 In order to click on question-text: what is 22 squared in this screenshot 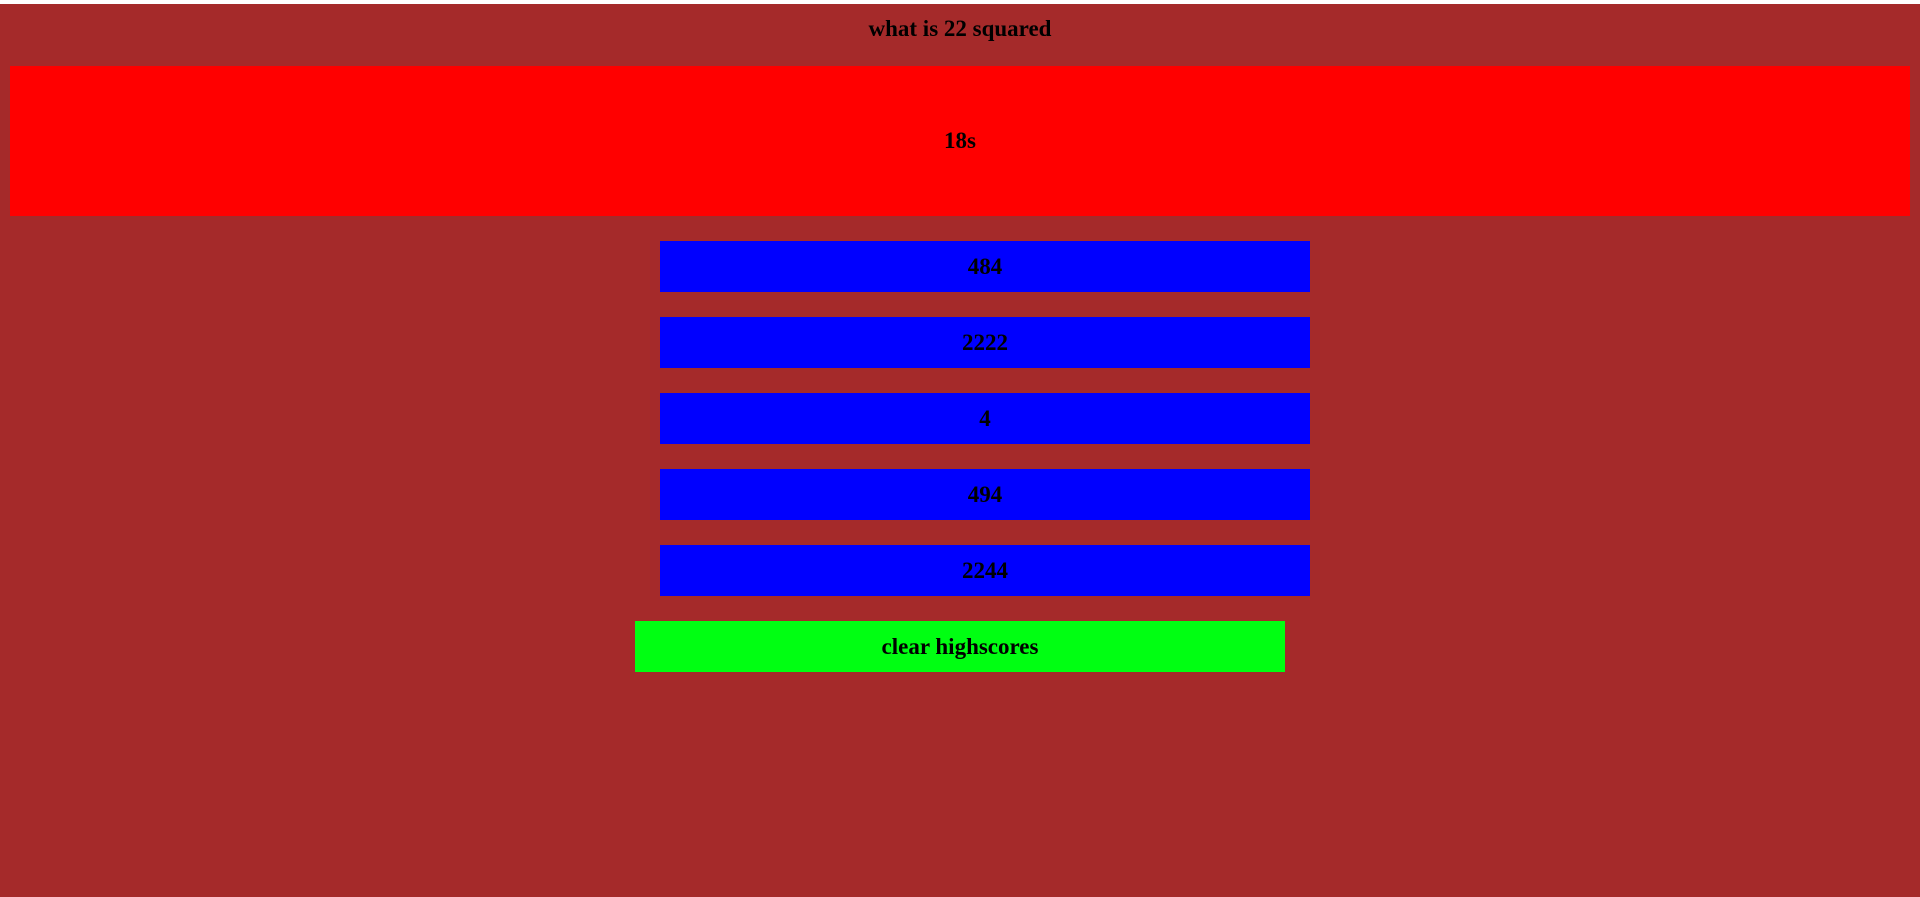, I will do `click(960, 28)`.